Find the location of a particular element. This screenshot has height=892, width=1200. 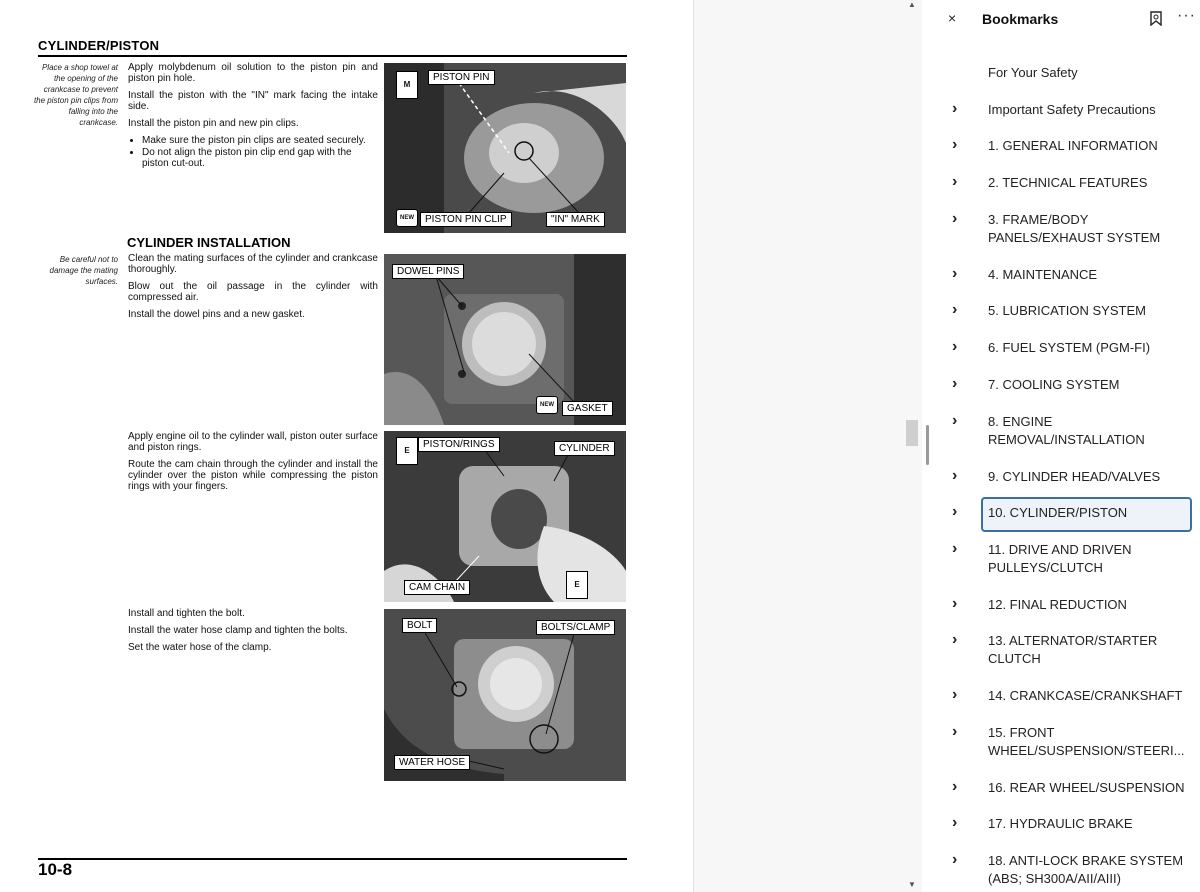

bookmark-label: 13. ALTERNATOR/STARTER CLUTCH is located at coordinates (1073, 649).